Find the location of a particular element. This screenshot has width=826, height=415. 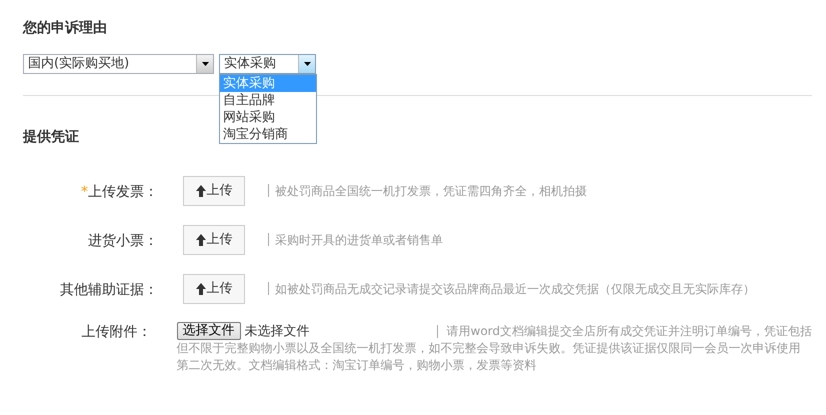

hint-text: 如被处罚商品无成交记录请提交该品牌商品最近一次成交凭据（仅限无成交且无实际库存） is located at coordinates (515, 289).